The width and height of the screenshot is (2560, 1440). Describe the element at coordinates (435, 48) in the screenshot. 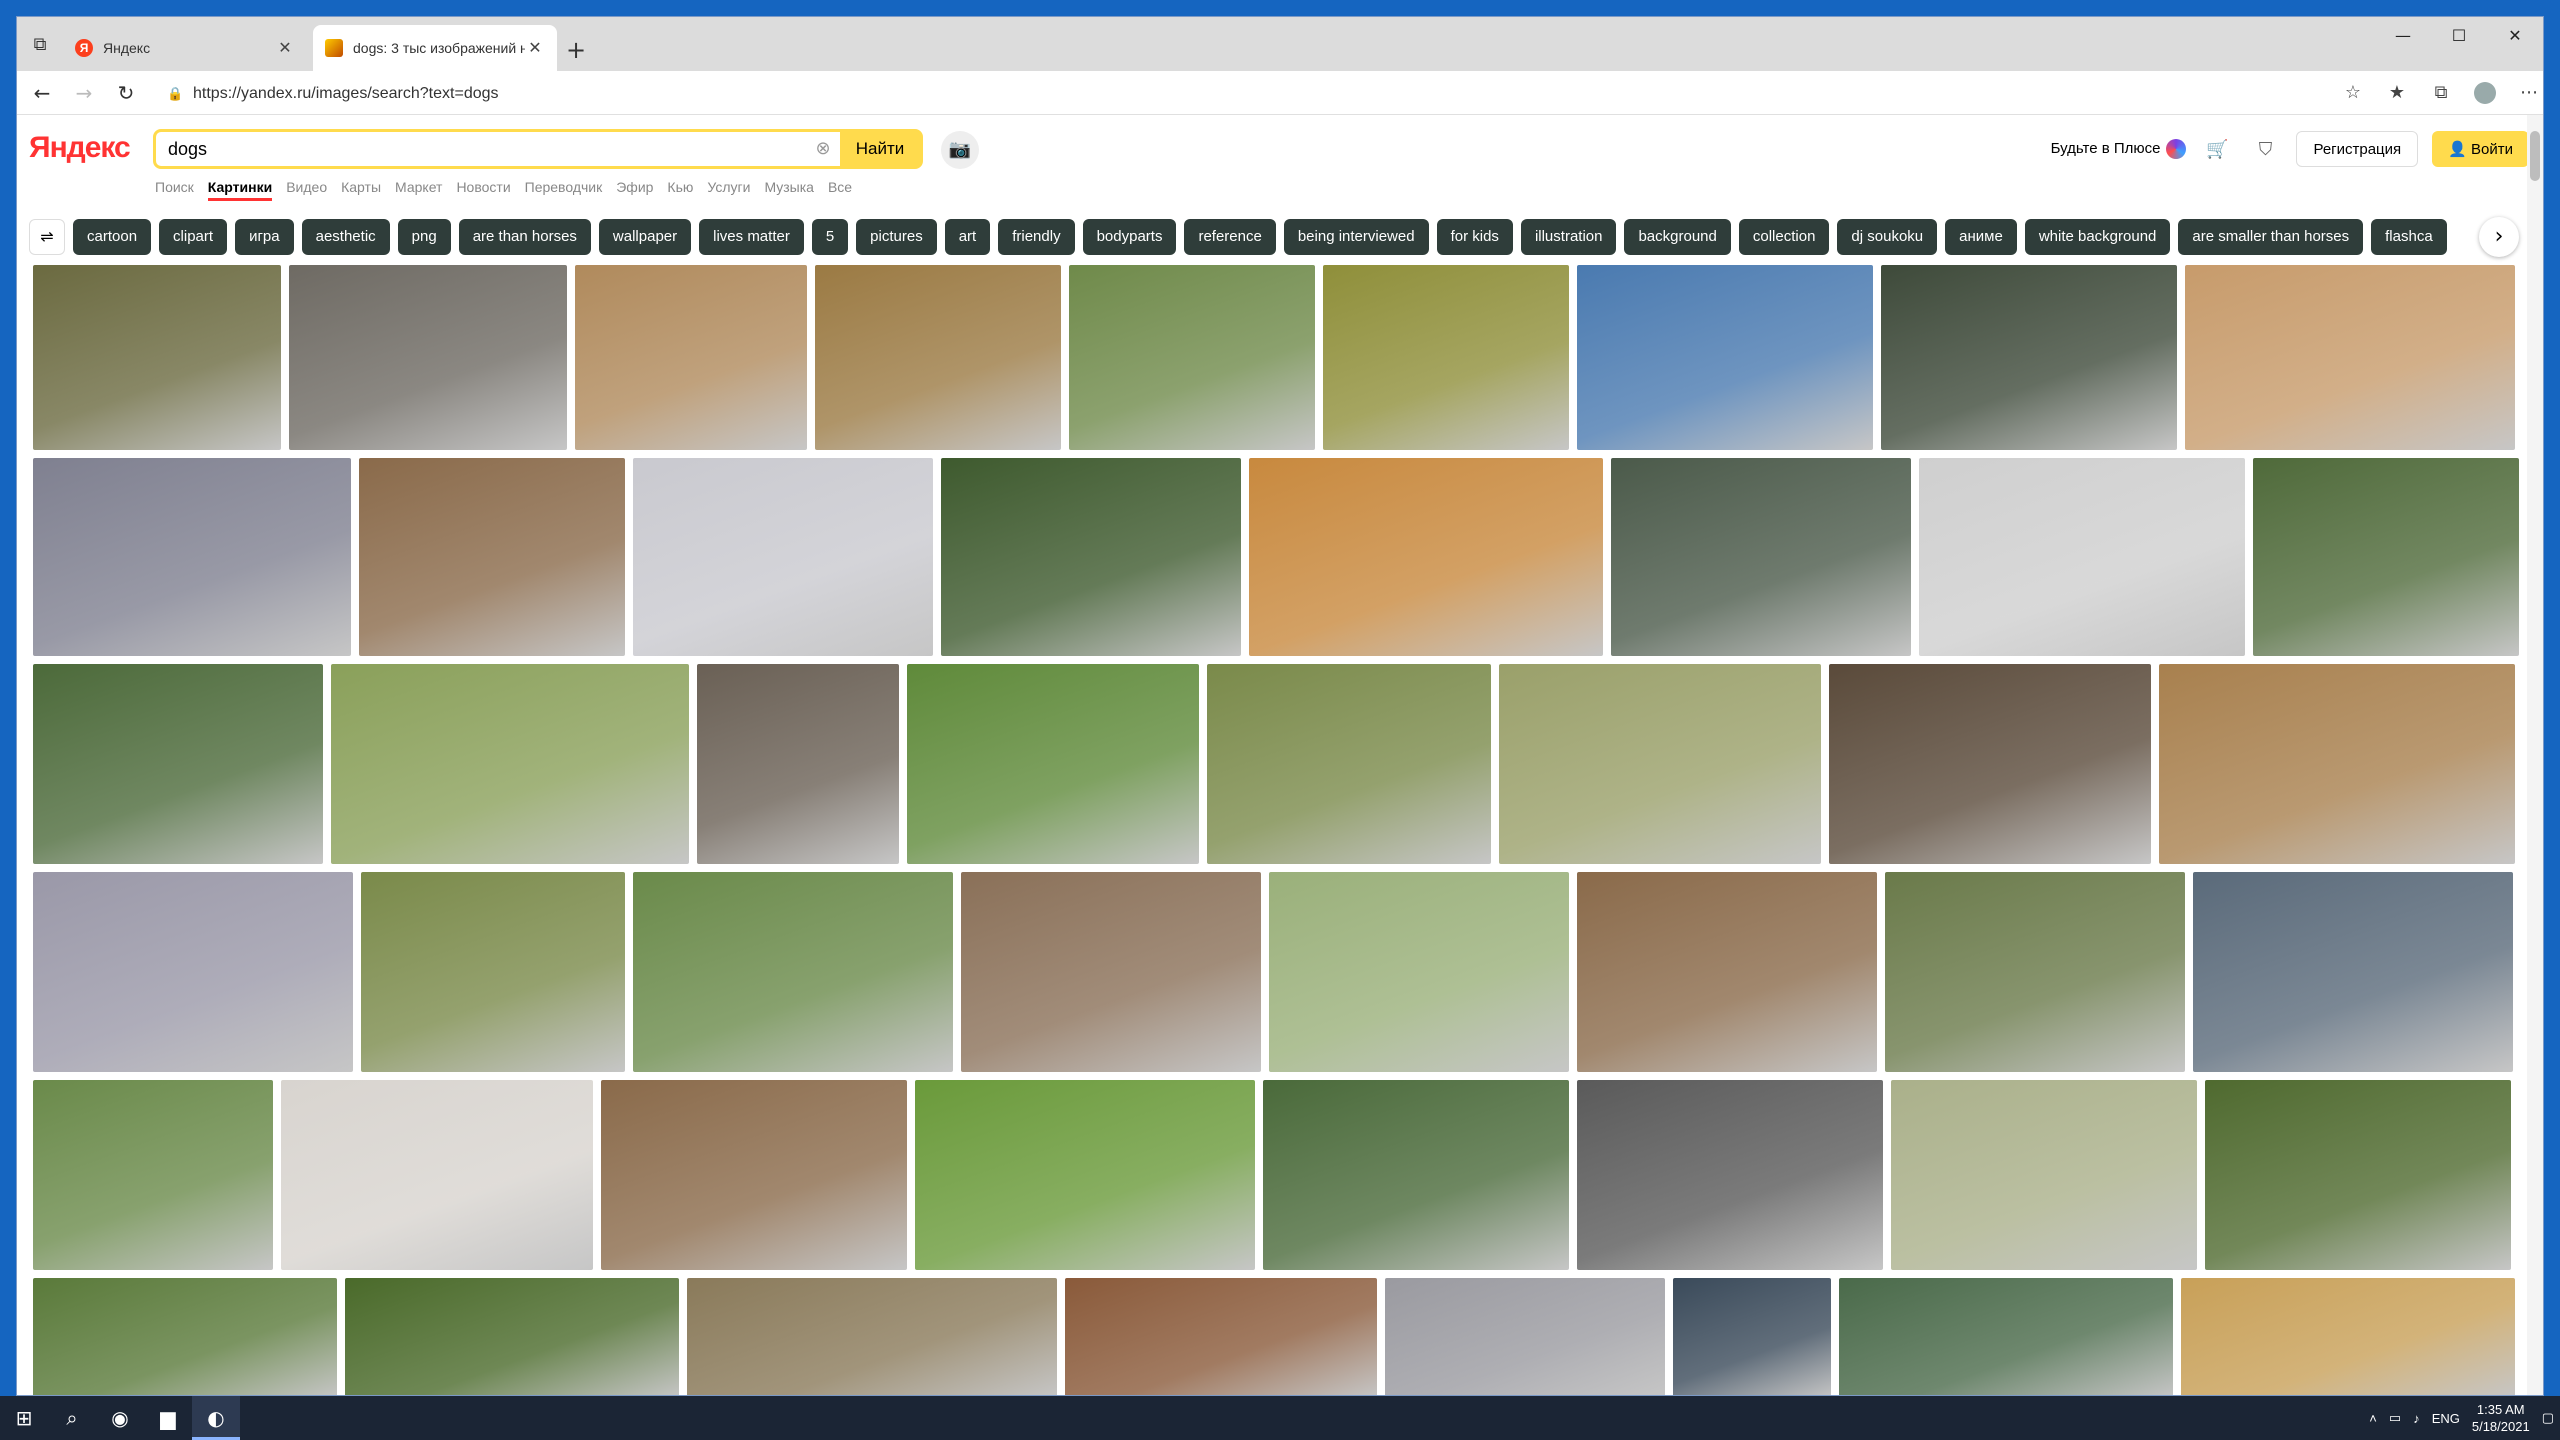

I see `tab-images: dogs: 3 тыс изображений найд… ✕` at that location.